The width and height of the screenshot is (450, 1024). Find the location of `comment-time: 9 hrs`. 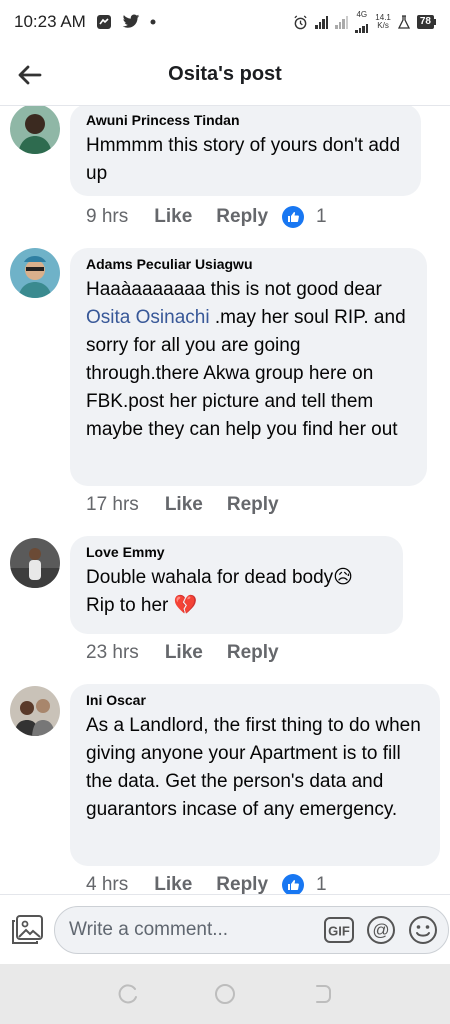

comment-time: 9 hrs is located at coordinates (107, 217).